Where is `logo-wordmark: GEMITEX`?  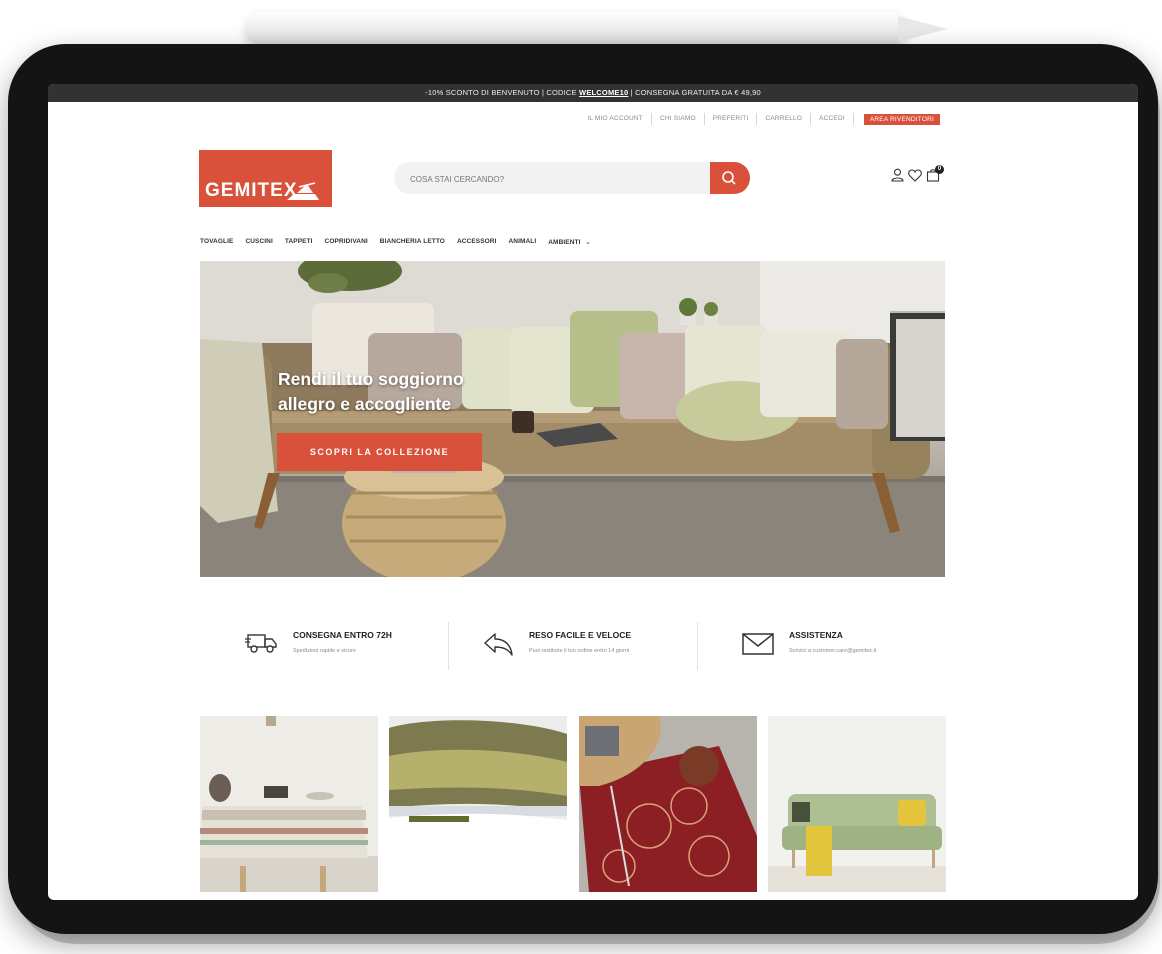 logo-wordmark: GEMITEX is located at coordinates (251, 190).